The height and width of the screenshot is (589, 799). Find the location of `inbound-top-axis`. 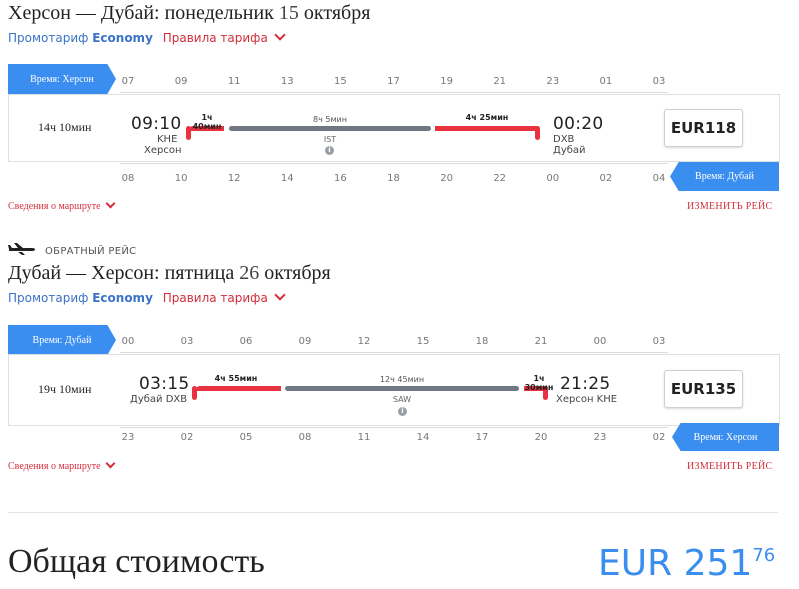

inbound-top-axis is located at coordinates (394, 352).